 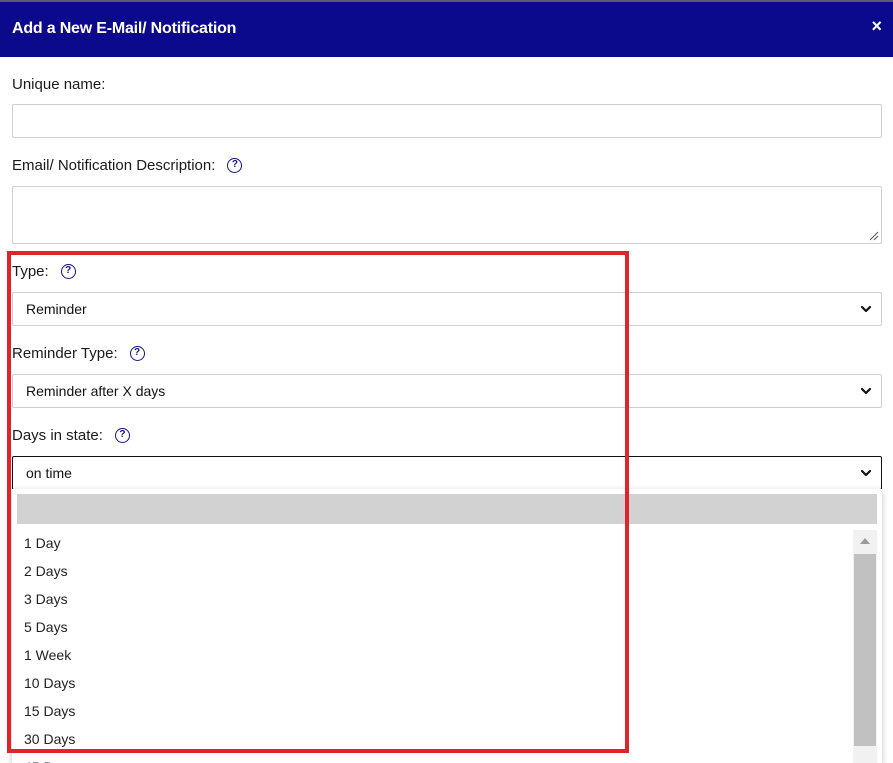 I want to click on scroll-up-arrow-icon, so click(x=865, y=541).